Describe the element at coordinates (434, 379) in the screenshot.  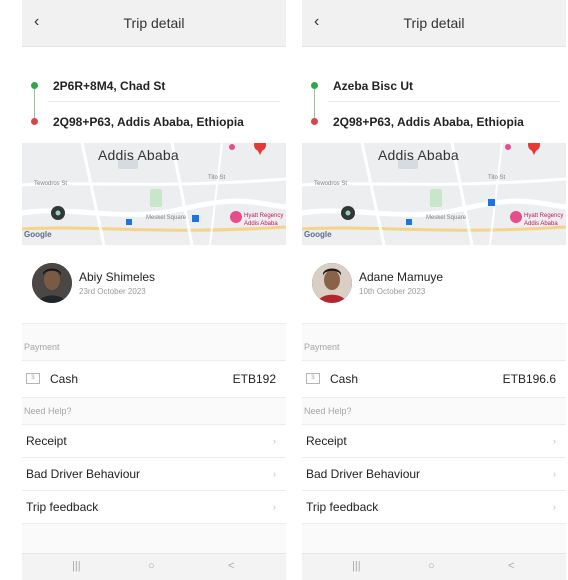
I see `payment-row: $ Cash ETB196.6` at that location.